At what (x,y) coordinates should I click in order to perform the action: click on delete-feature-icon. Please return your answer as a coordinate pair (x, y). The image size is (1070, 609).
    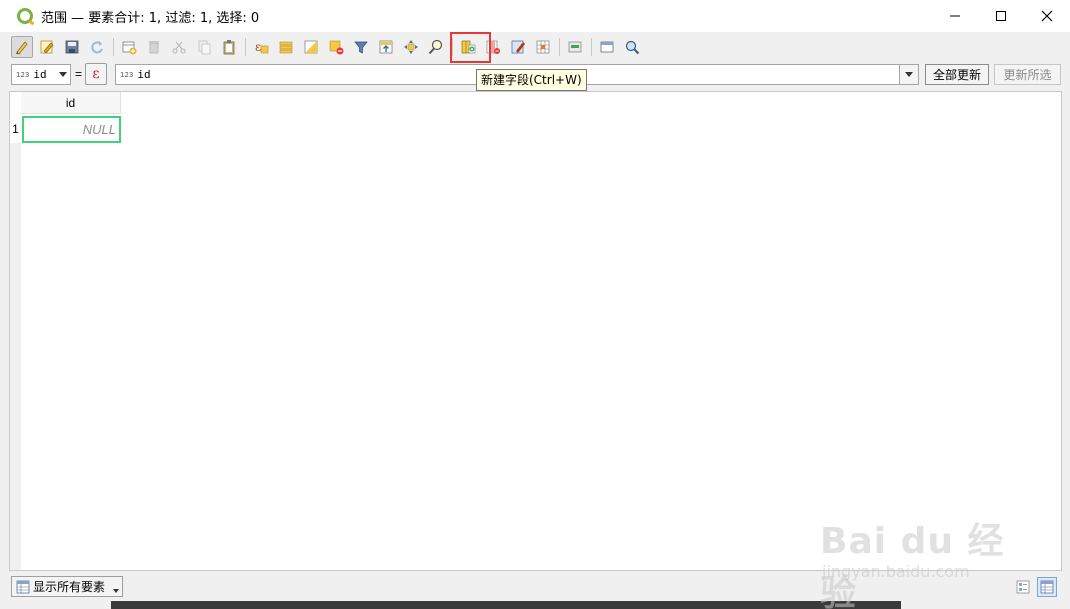
    Looking at the image, I should click on (154, 46).